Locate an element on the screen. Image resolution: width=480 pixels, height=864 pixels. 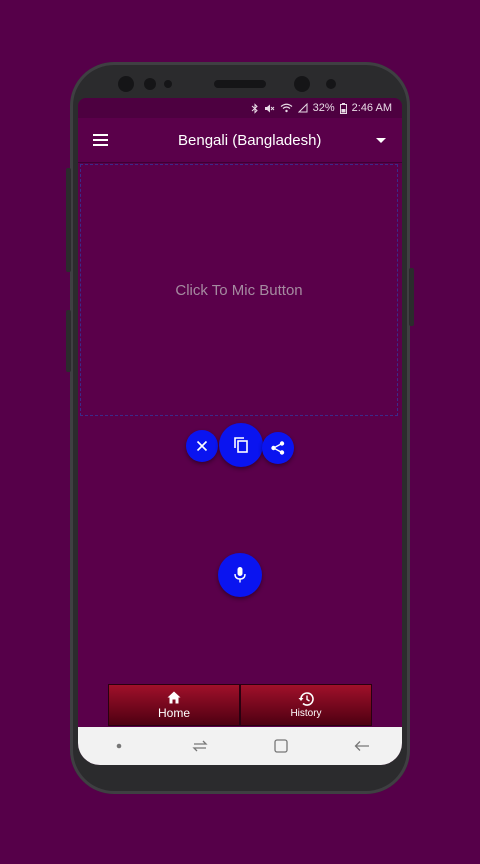
nav-history-label: History is located at coordinates (306, 713).